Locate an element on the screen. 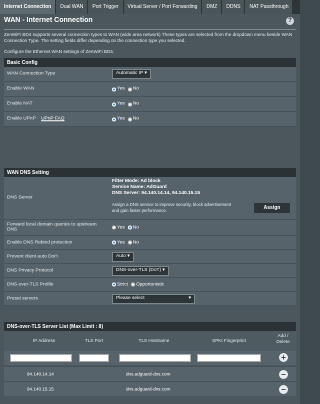  row-ip: 94.140.14.14 is located at coordinates (40, 374).